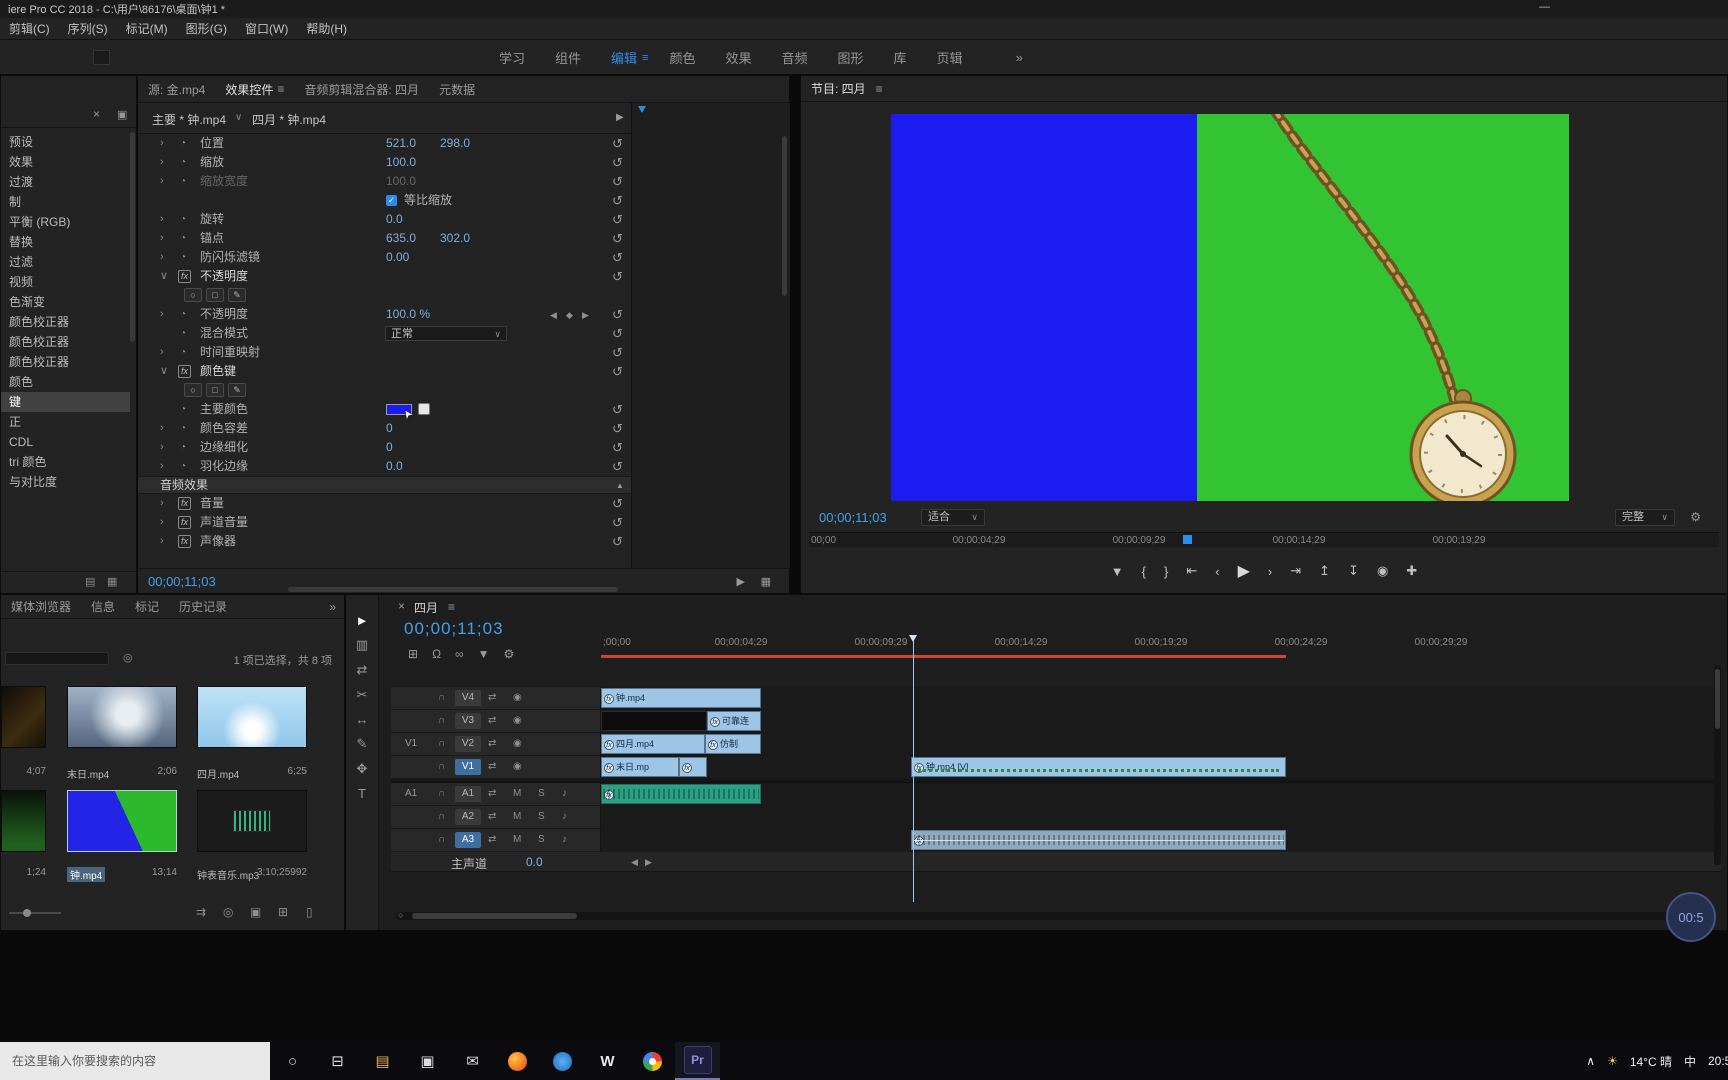  I want to click on track-target-a2: A2, so click(468, 817).